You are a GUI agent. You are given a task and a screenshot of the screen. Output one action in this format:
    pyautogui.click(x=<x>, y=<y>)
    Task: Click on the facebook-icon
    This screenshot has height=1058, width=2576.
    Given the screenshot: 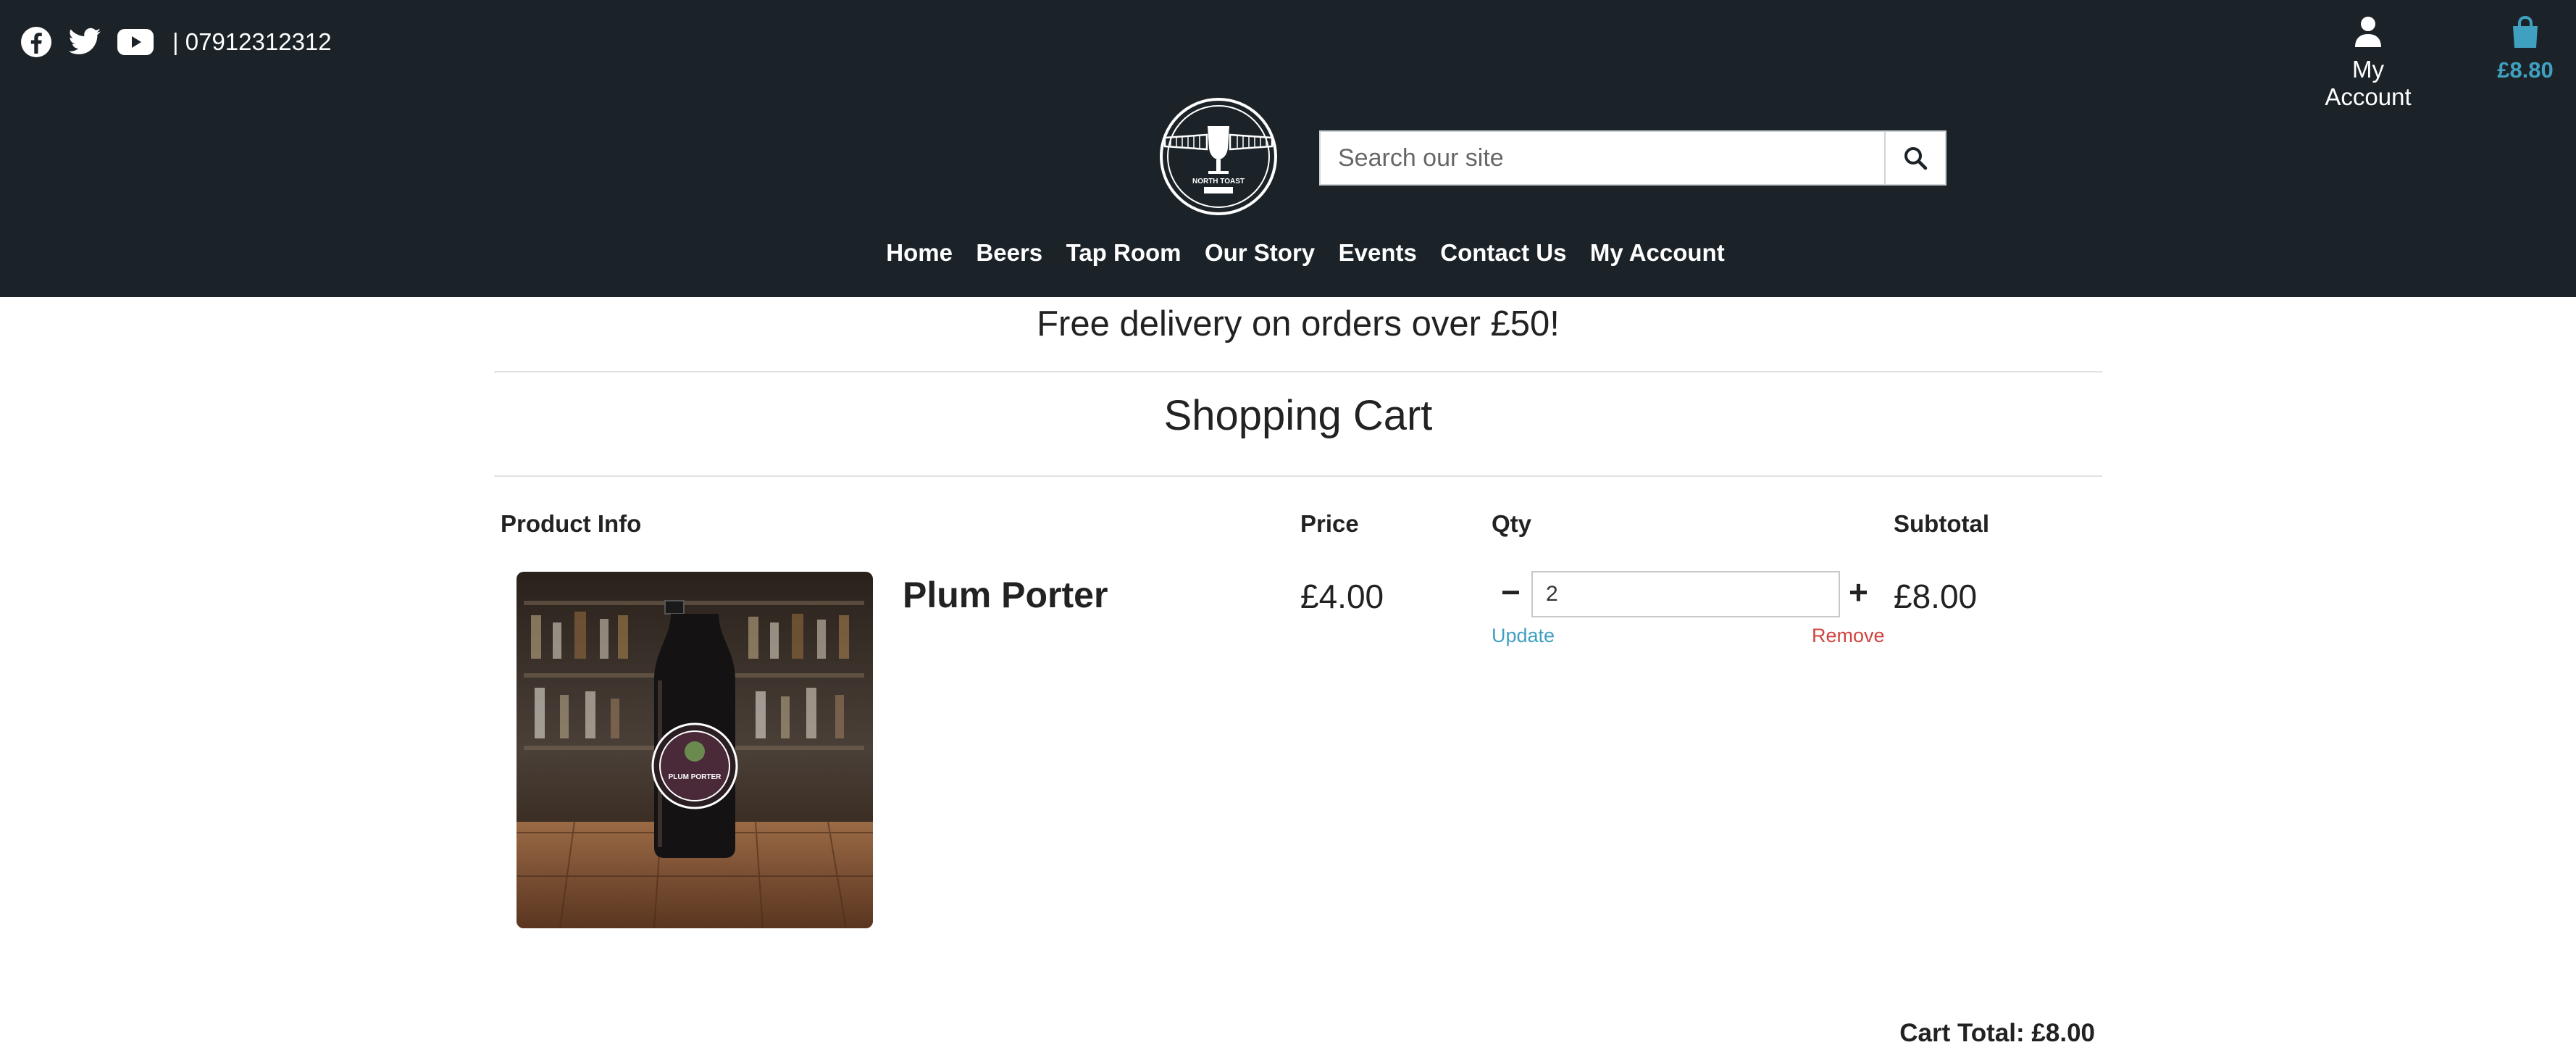 What is the action you would take?
    pyautogui.click(x=36, y=42)
    